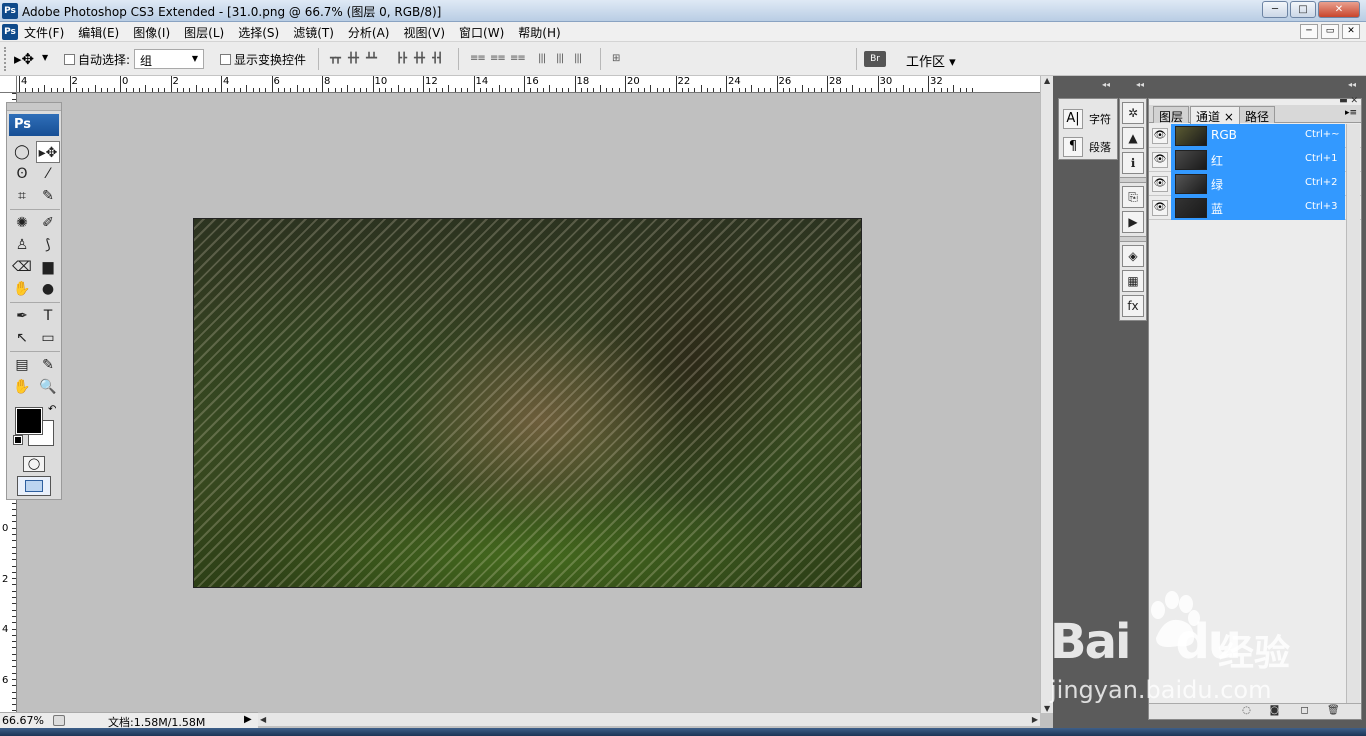 This screenshot has width=1366, height=736. What do you see at coordinates (1330, 31) in the screenshot?
I see `doc-restore-button: ▭` at bounding box center [1330, 31].